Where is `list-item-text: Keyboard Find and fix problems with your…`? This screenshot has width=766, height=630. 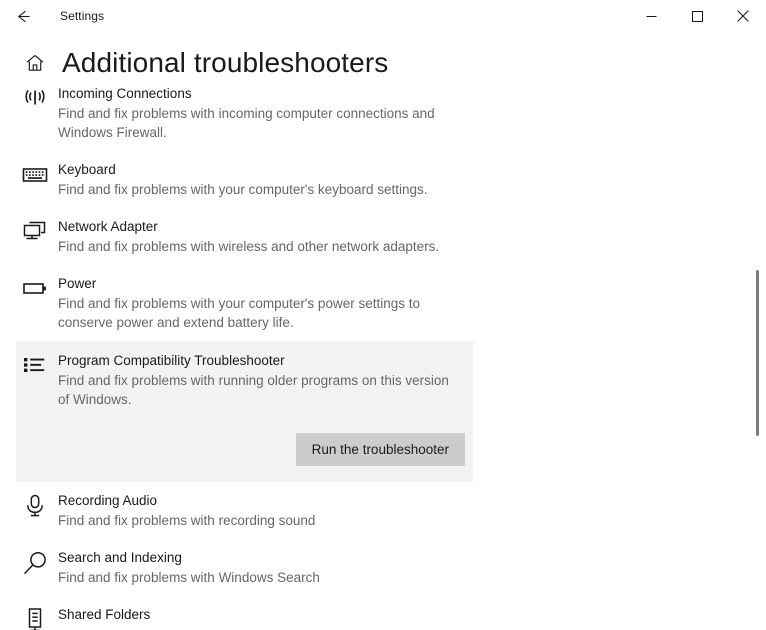
list-item-text: Keyboard Find and fix problems with your… is located at coordinates (399, 179).